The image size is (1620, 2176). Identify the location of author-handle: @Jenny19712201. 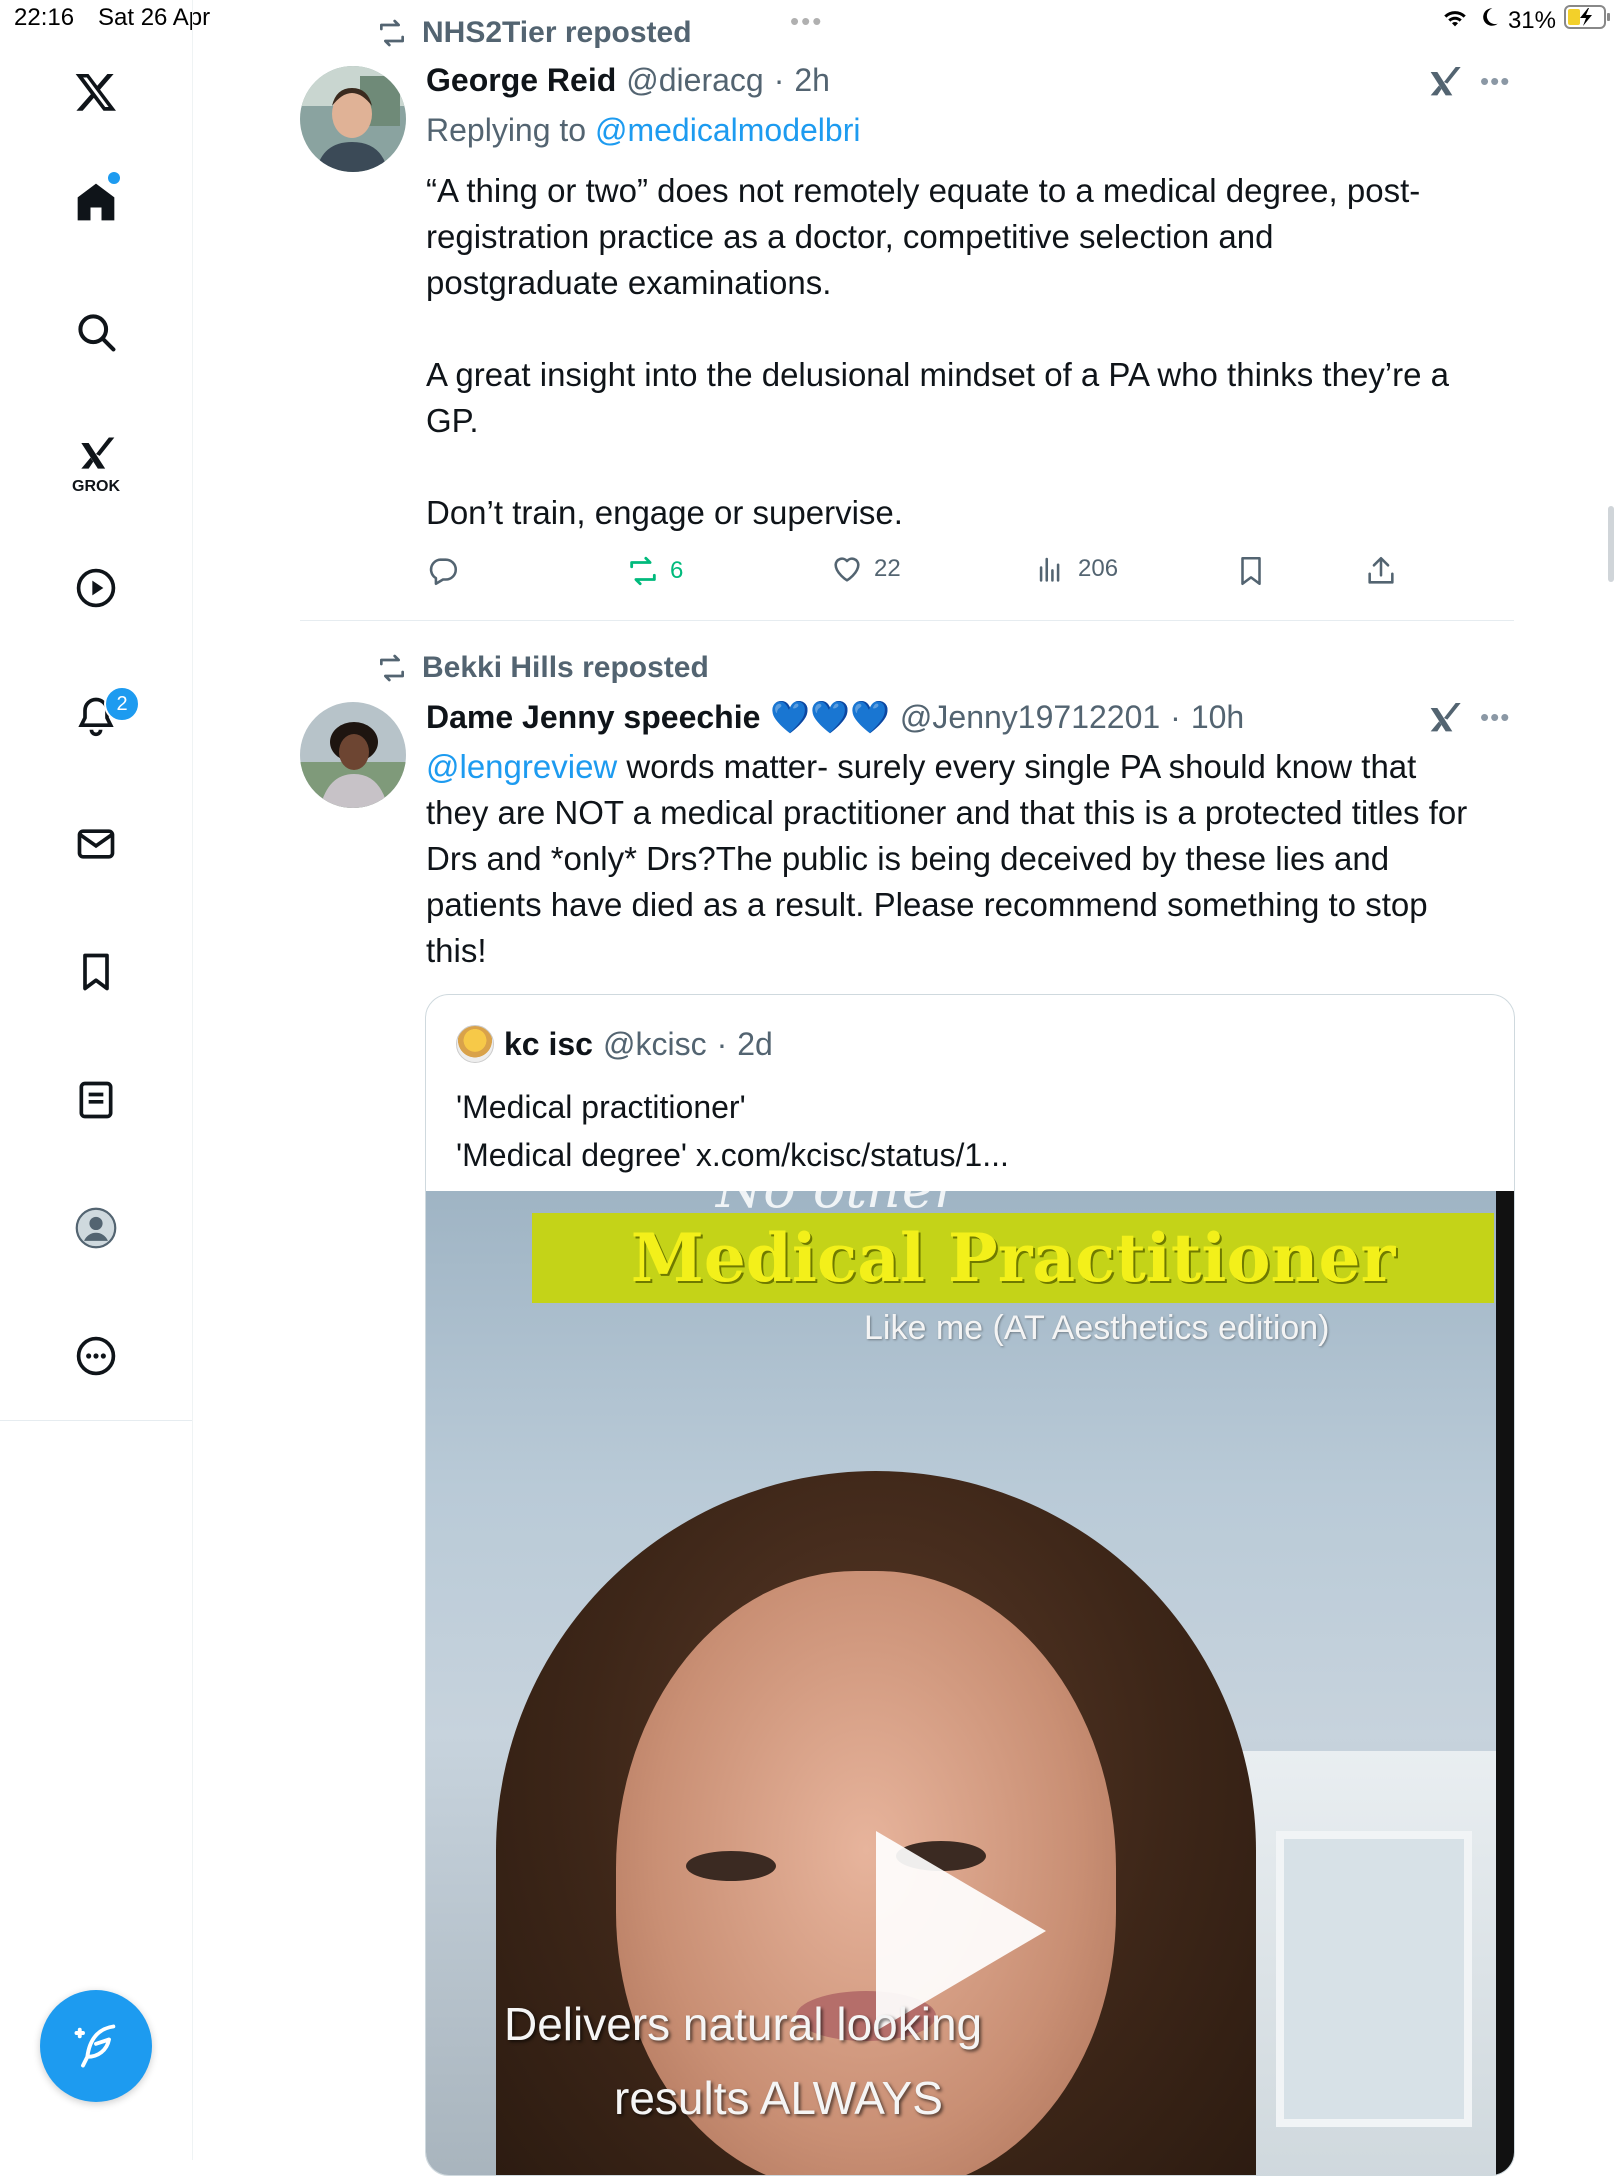
(1030, 717).